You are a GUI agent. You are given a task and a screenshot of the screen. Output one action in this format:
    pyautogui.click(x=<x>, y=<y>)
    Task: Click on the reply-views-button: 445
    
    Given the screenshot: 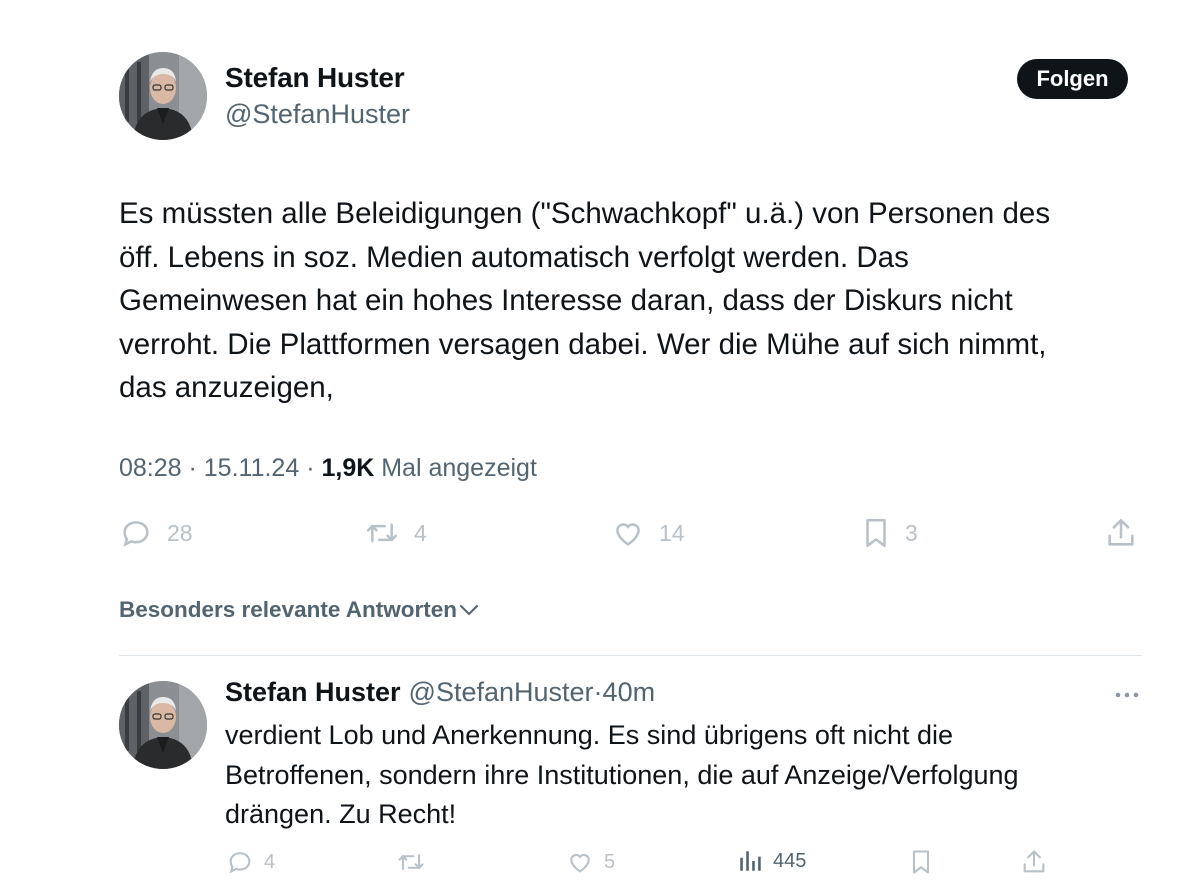 What is the action you would take?
    pyautogui.click(x=771, y=861)
    